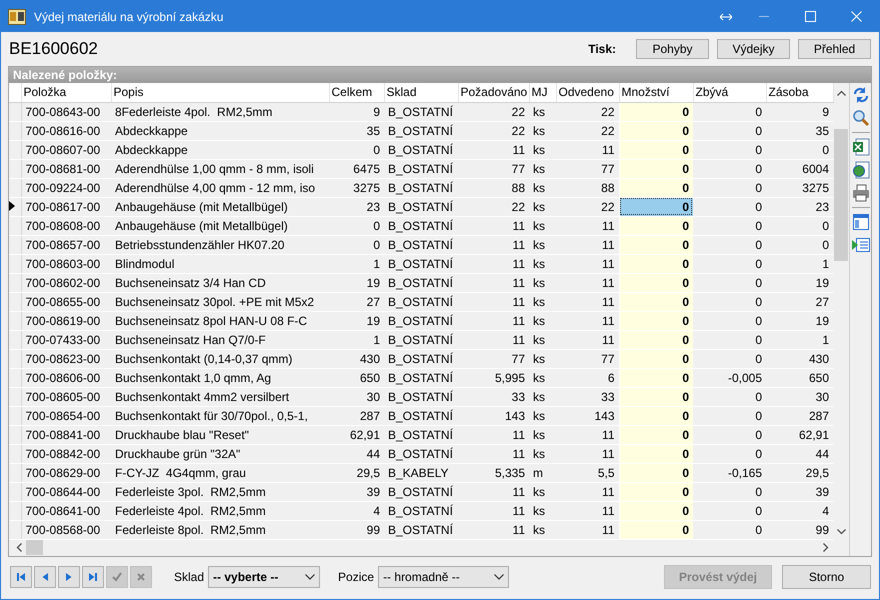 This screenshot has width=880, height=600. What do you see at coordinates (799, 206) in the screenshot?
I see `table-cell: 23` at bounding box center [799, 206].